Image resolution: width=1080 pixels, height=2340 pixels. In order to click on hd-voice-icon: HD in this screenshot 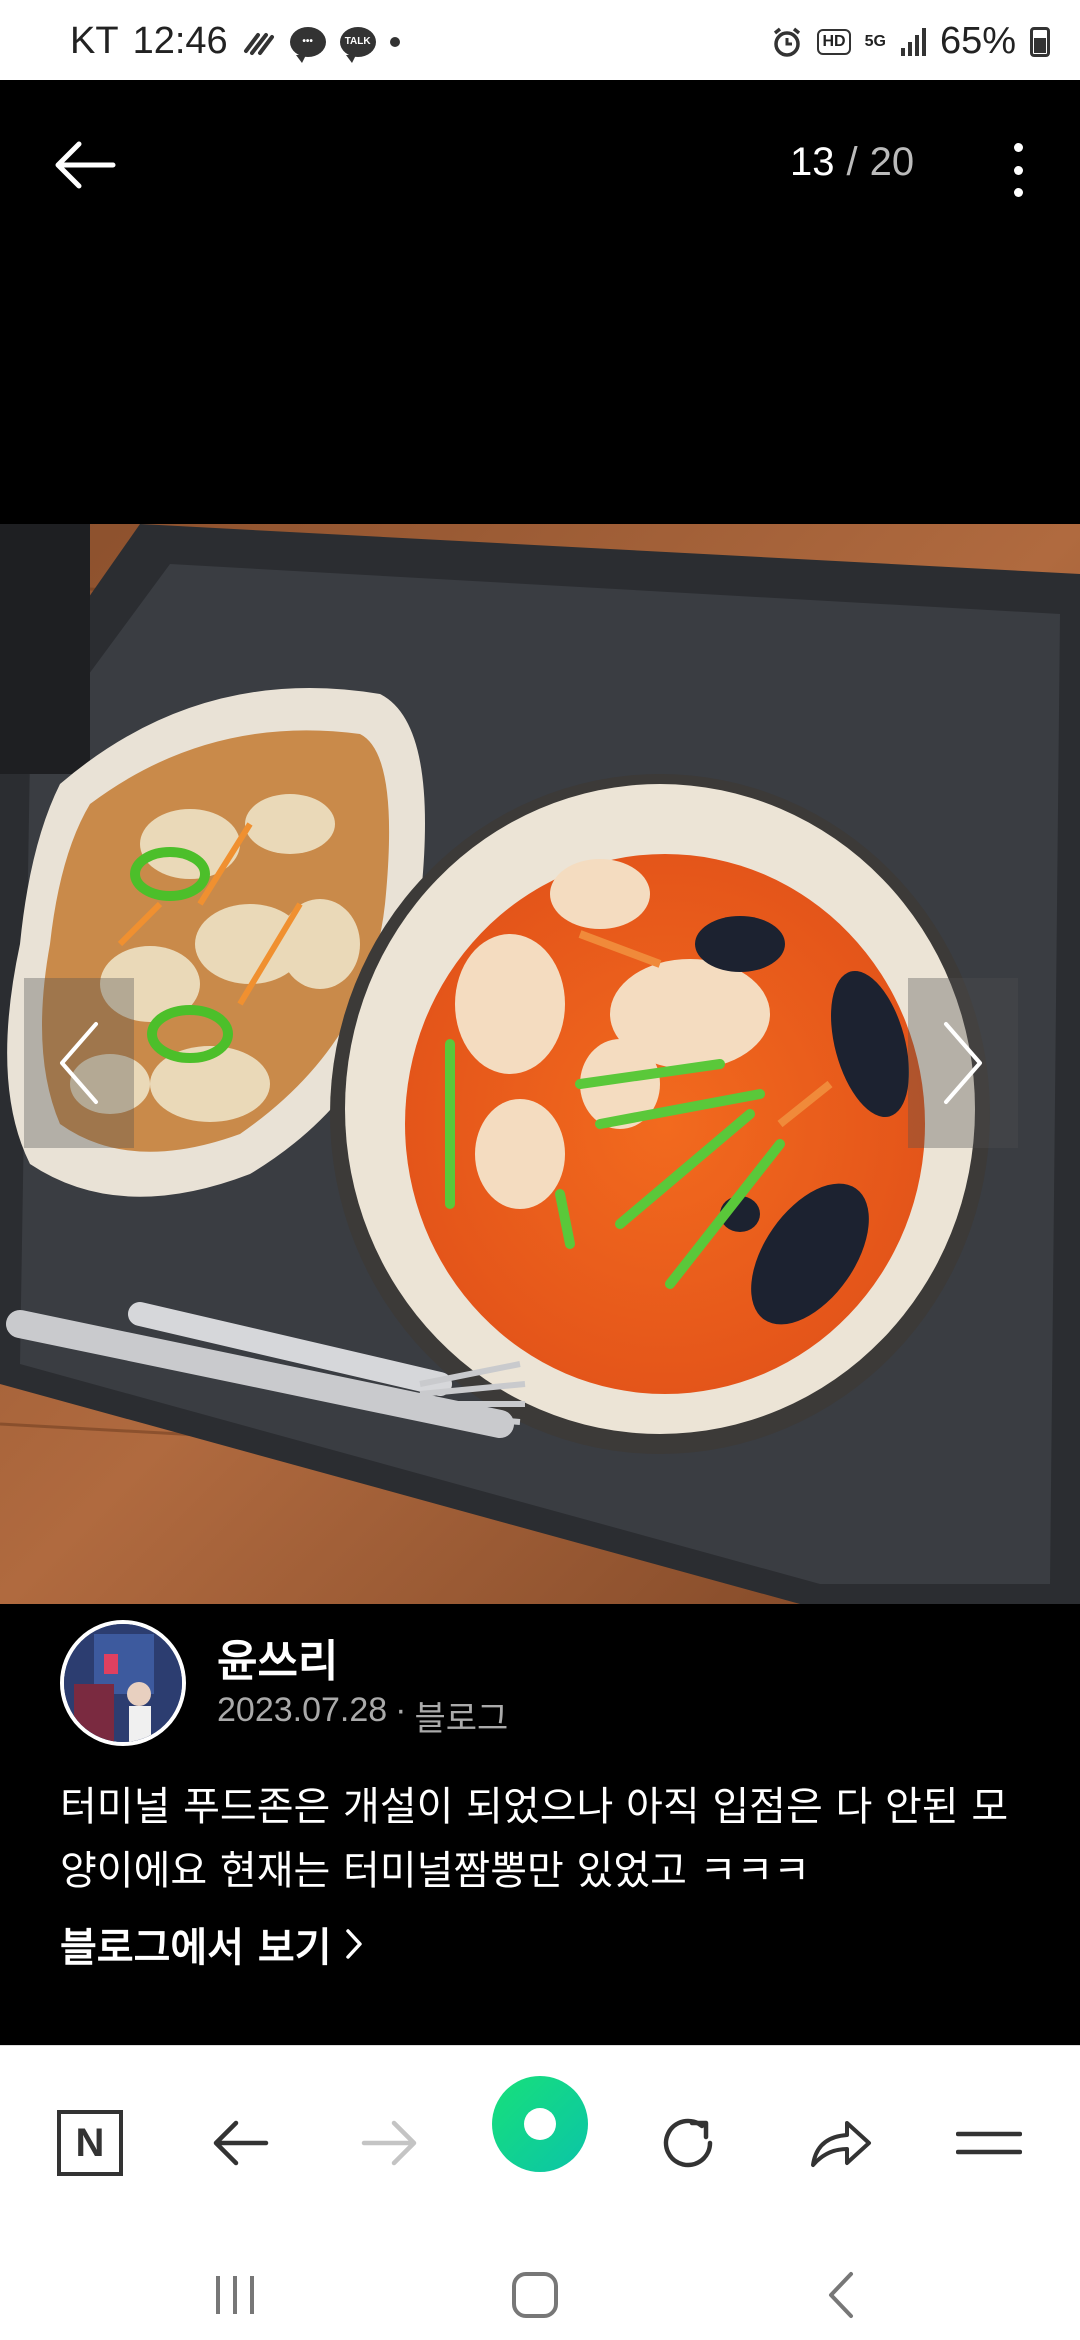, I will do `click(834, 41)`.